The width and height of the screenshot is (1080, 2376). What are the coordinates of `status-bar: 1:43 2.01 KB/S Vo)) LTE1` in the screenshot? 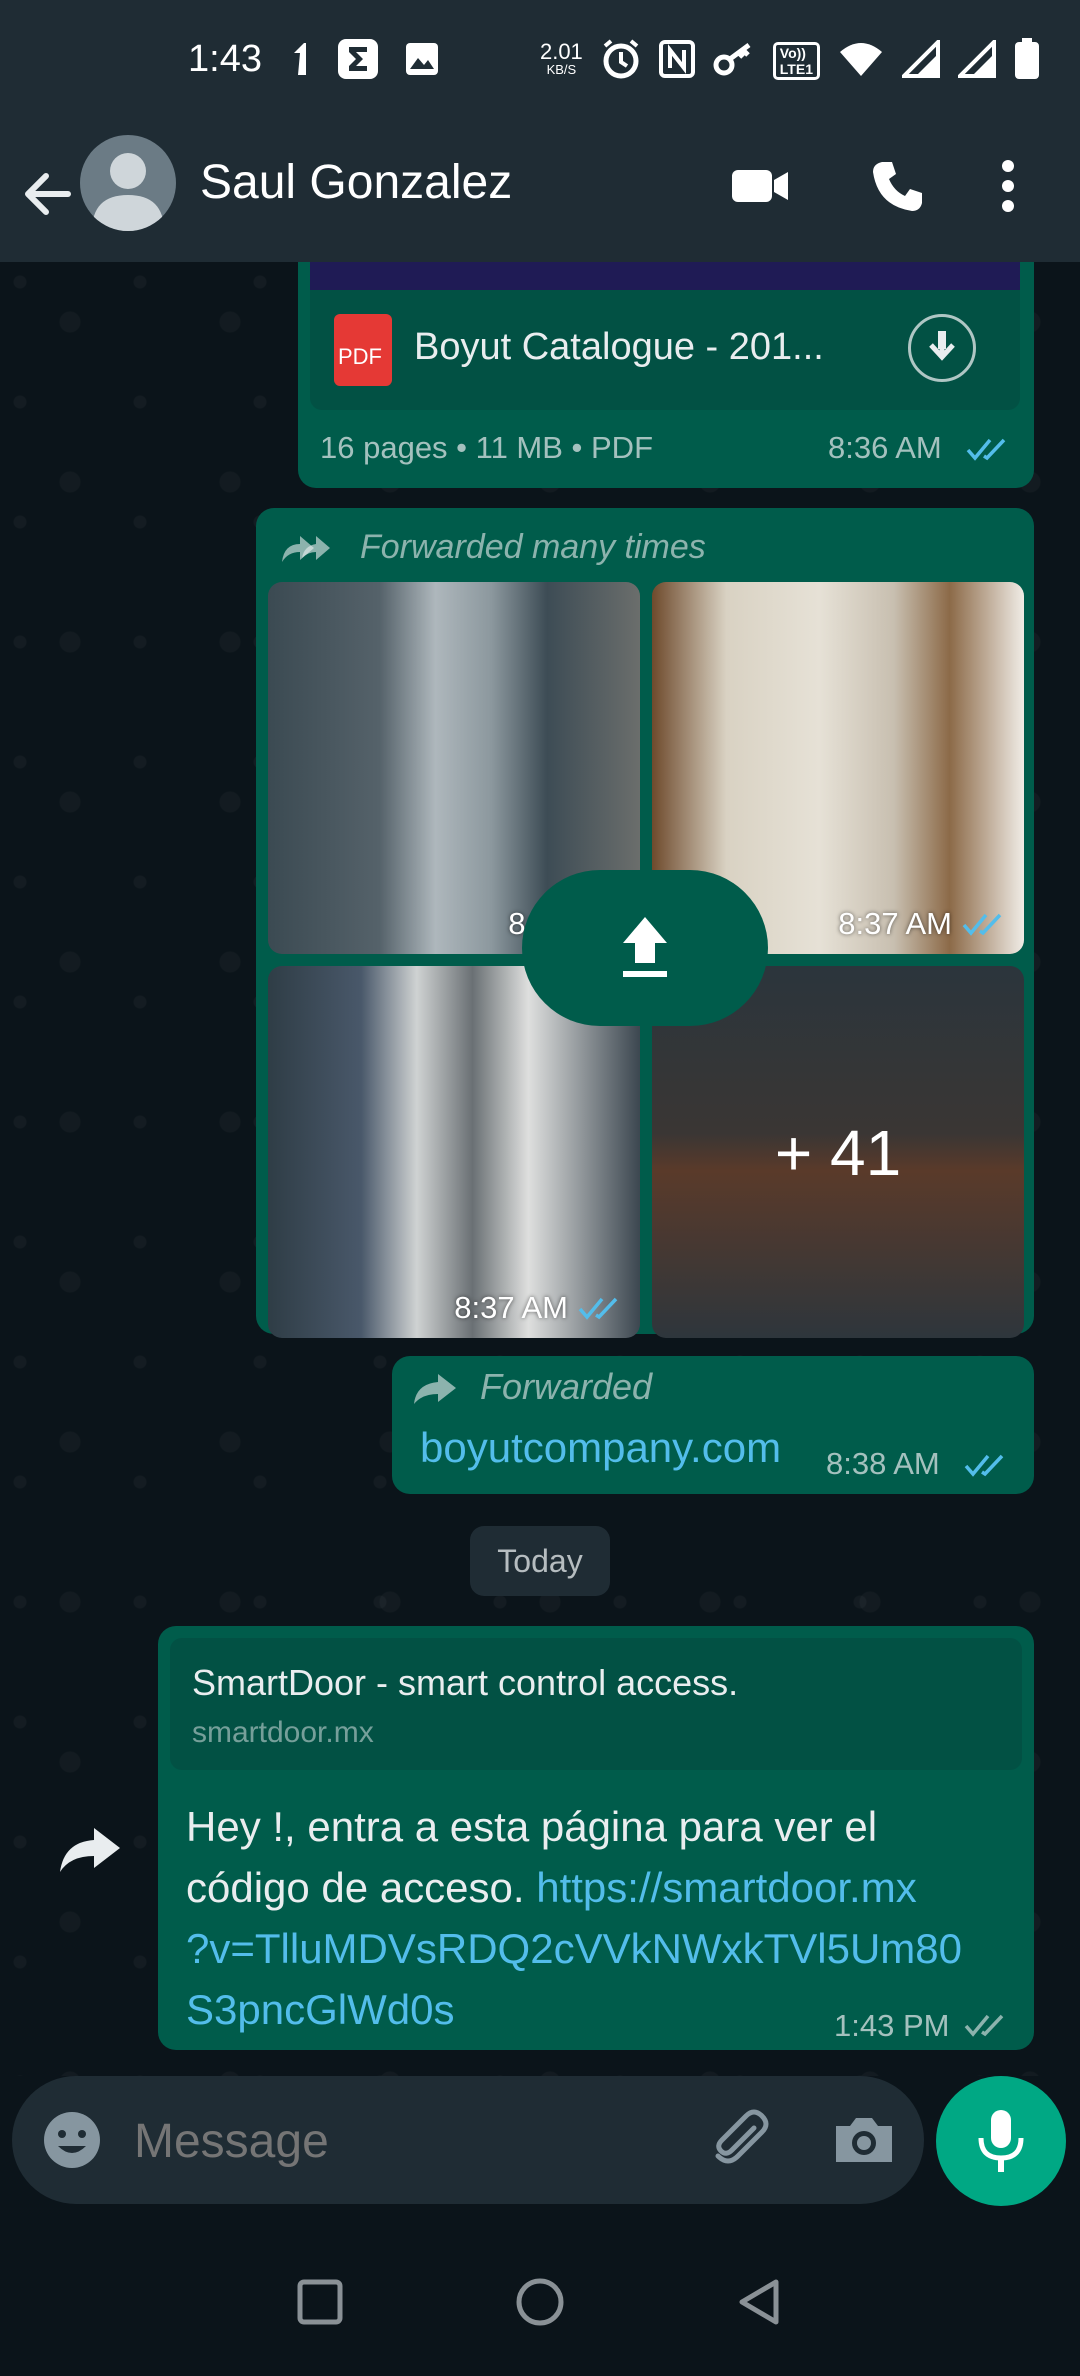 It's located at (540, 62).